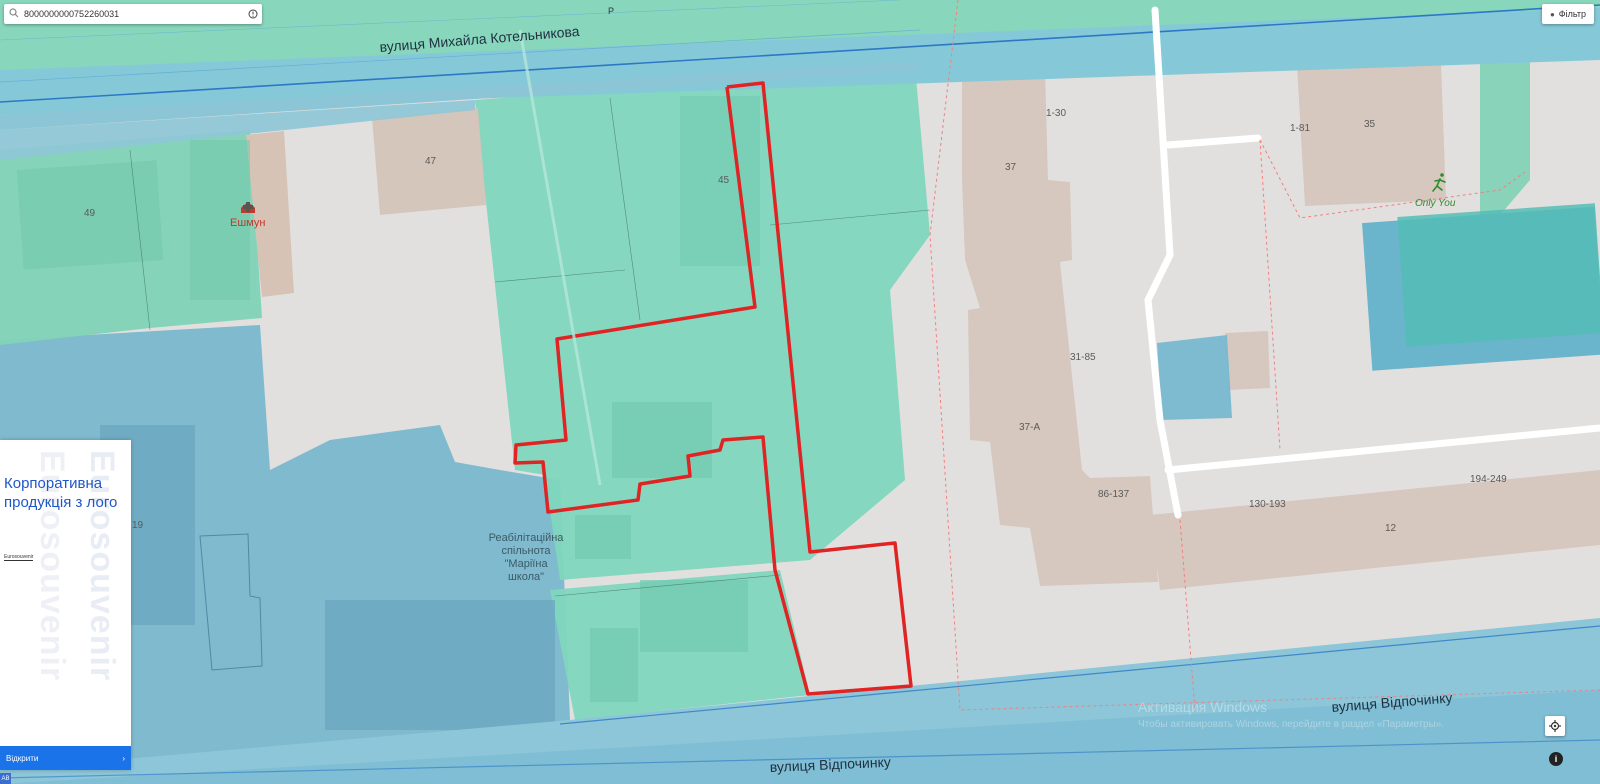  Describe the element at coordinates (1267, 504) in the screenshot. I see `house-range: 130-193` at that location.